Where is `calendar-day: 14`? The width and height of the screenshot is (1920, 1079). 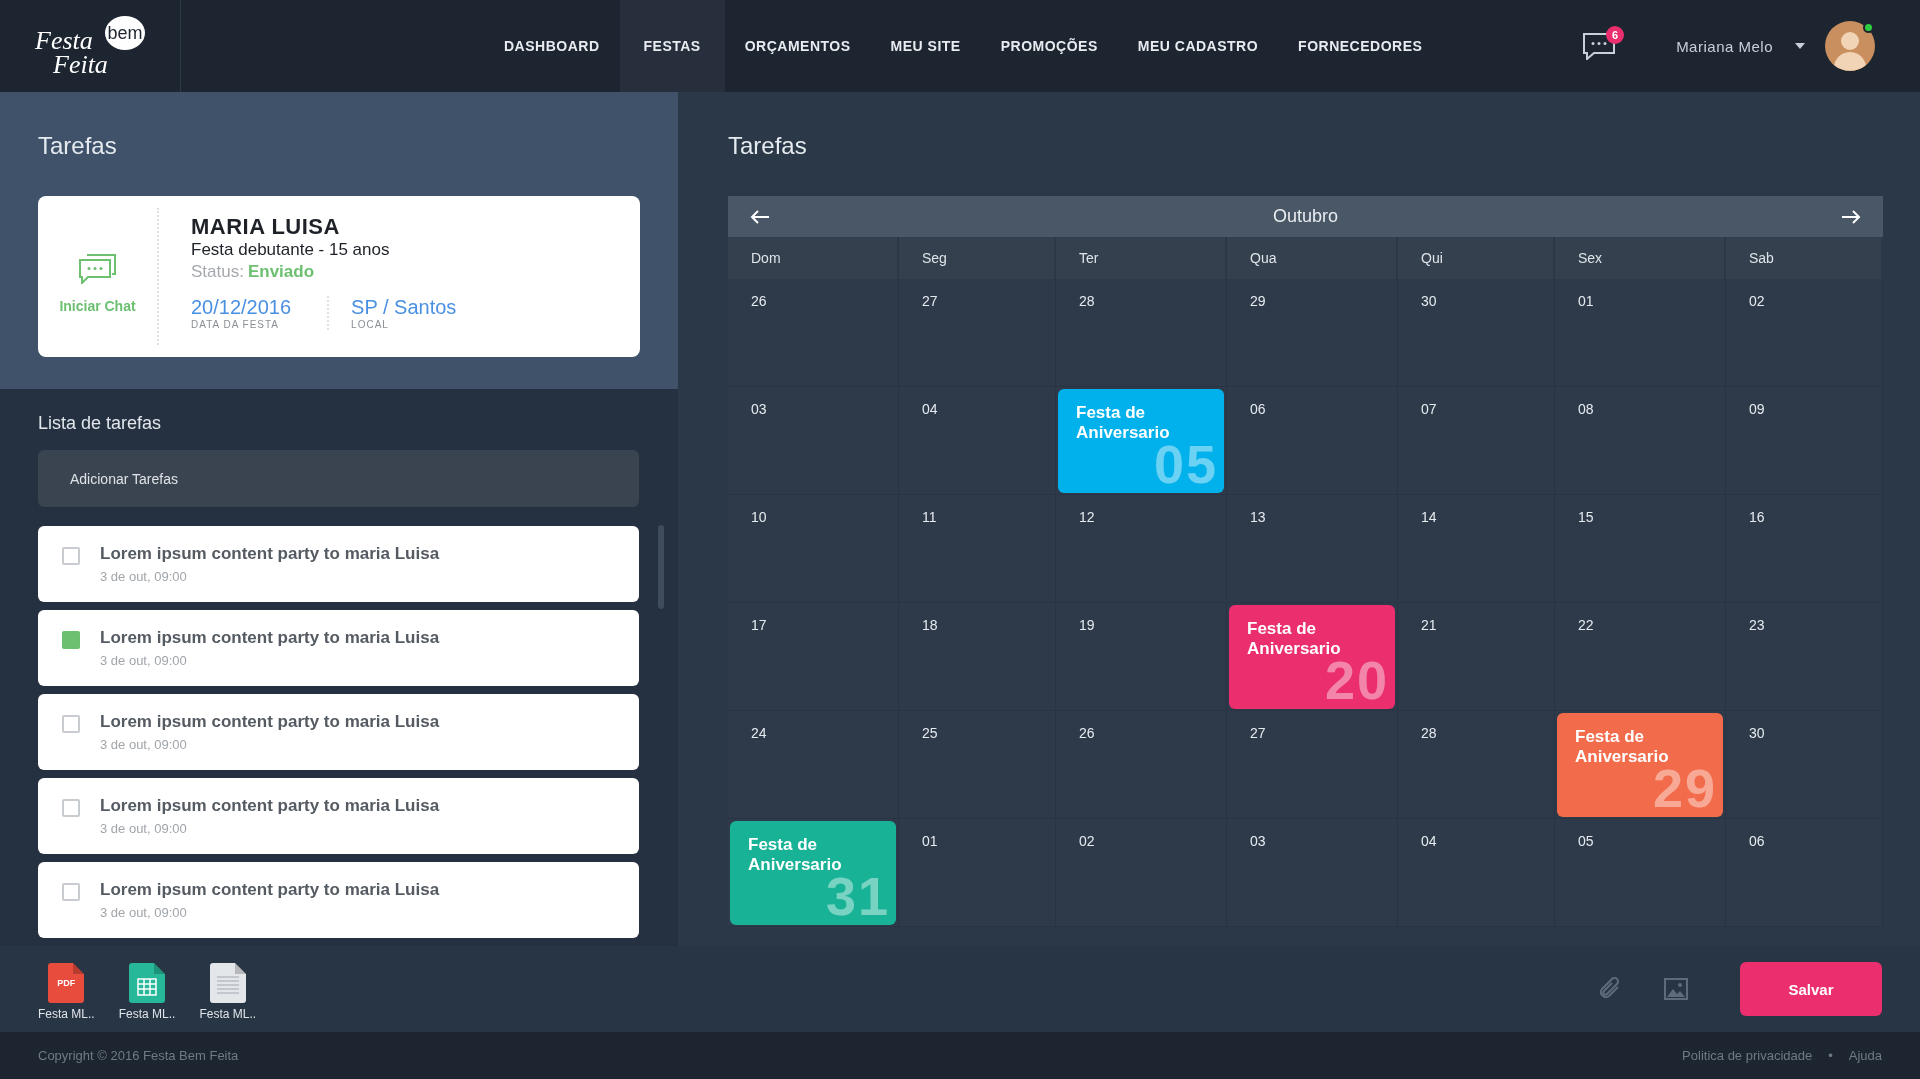
calendar-day: 14 is located at coordinates (1476, 549).